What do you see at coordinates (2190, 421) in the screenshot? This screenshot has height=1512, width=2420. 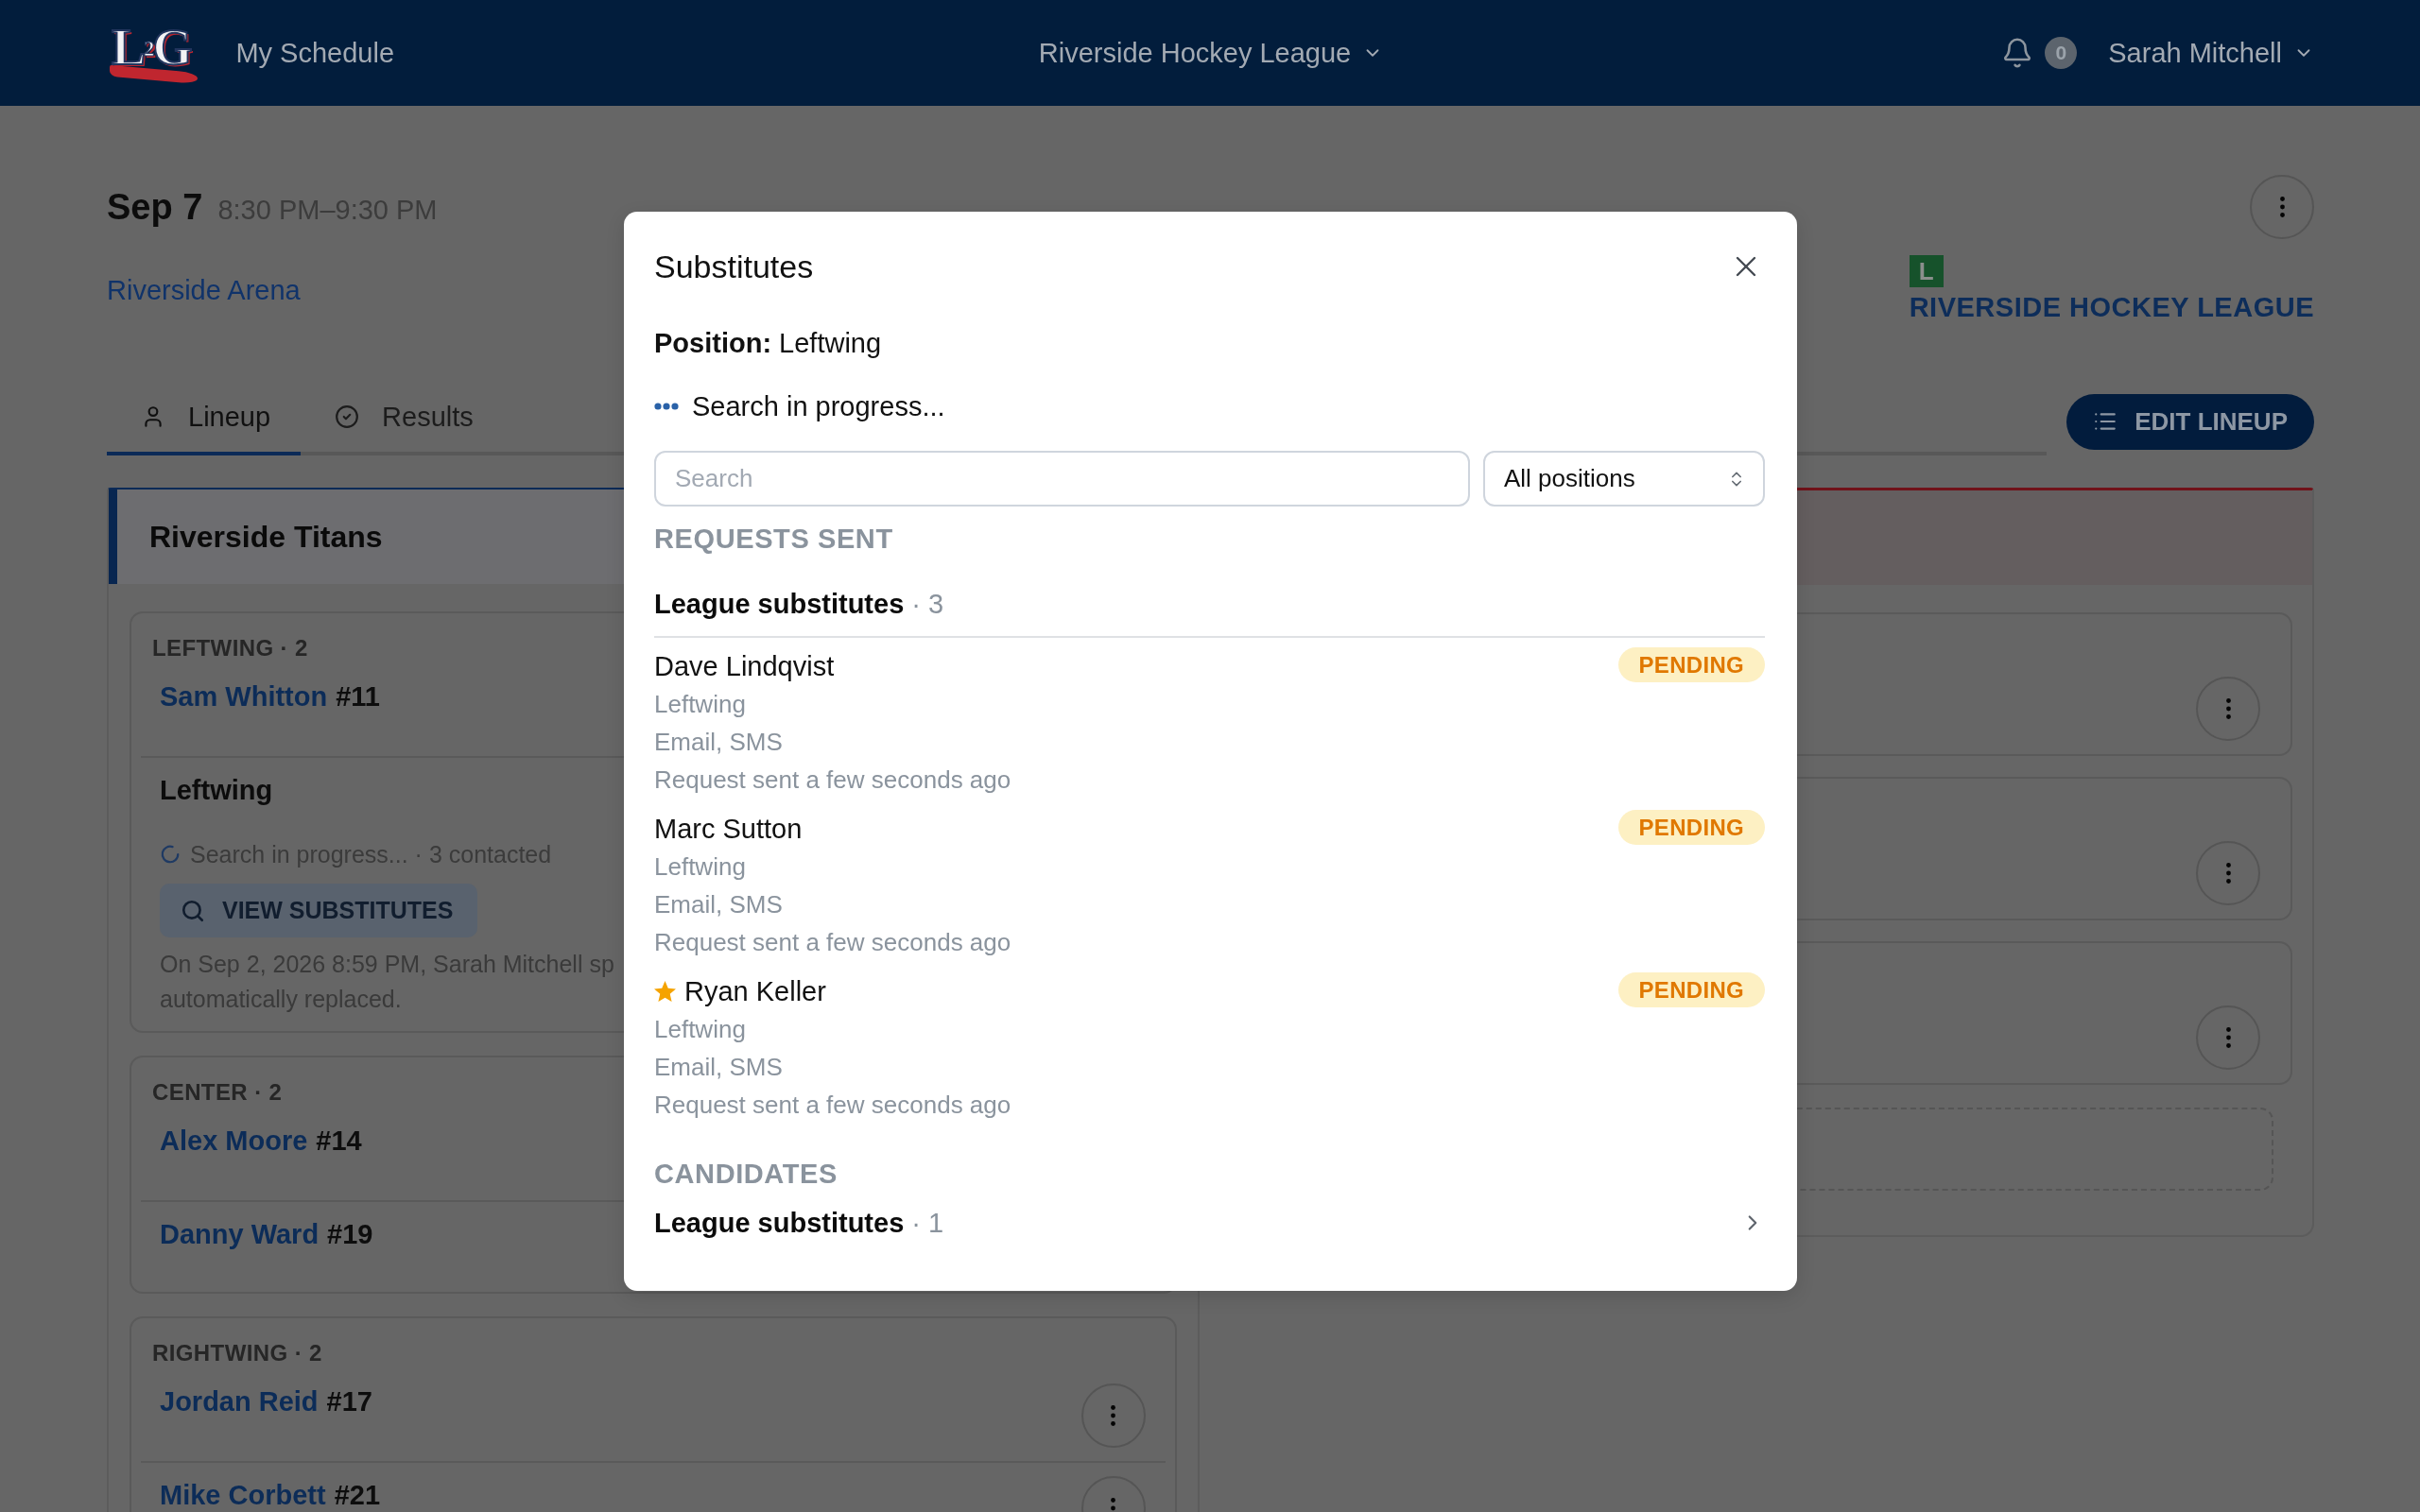 I see `edit-lineup-button: EDIT LINEUP` at bounding box center [2190, 421].